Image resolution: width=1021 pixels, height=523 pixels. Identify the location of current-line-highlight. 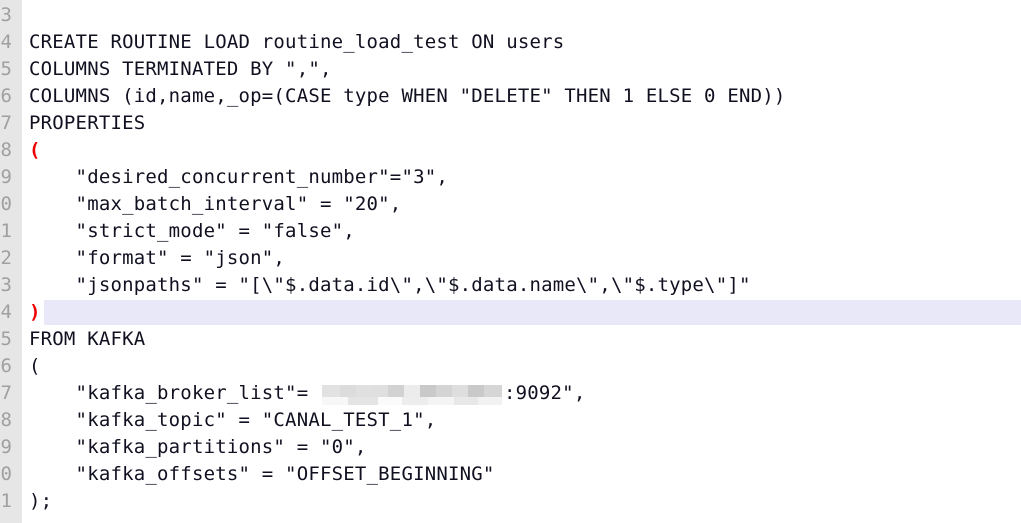
(532, 312).